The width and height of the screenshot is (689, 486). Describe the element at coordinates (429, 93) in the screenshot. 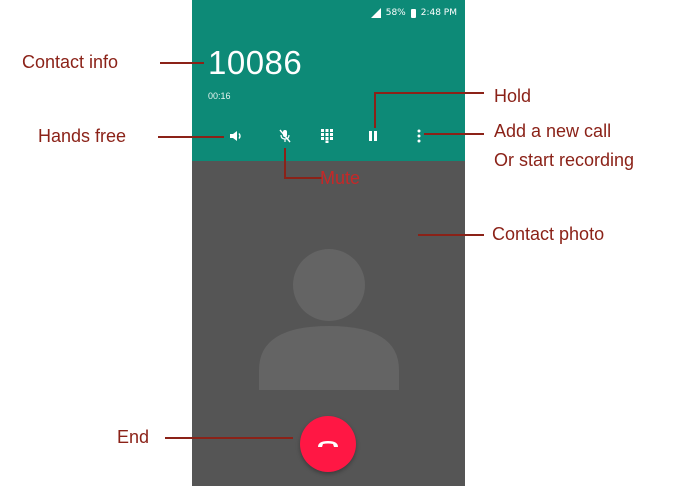

I see `leader-hold-horizontal` at that location.